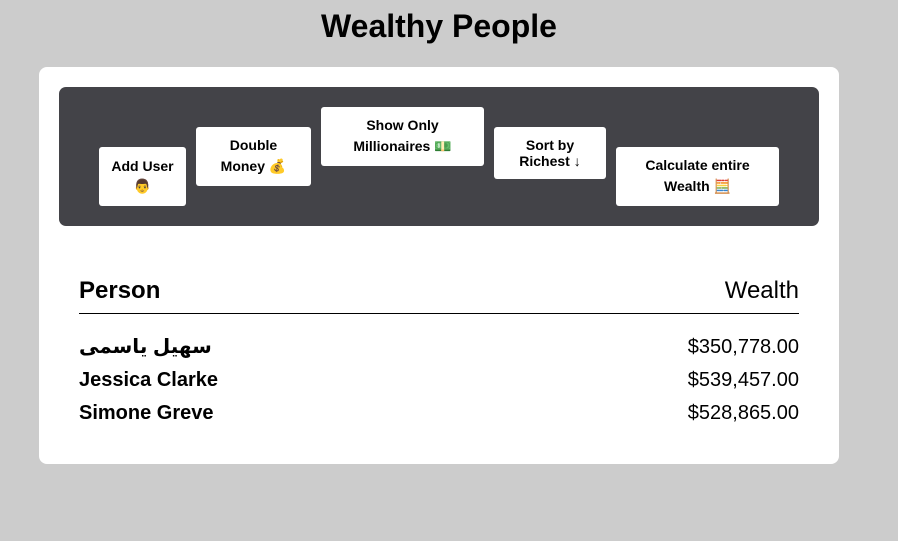 Image resolution: width=898 pixels, height=541 pixels. I want to click on calculate-wealth-label-line1: Calculate entire, so click(697, 165).